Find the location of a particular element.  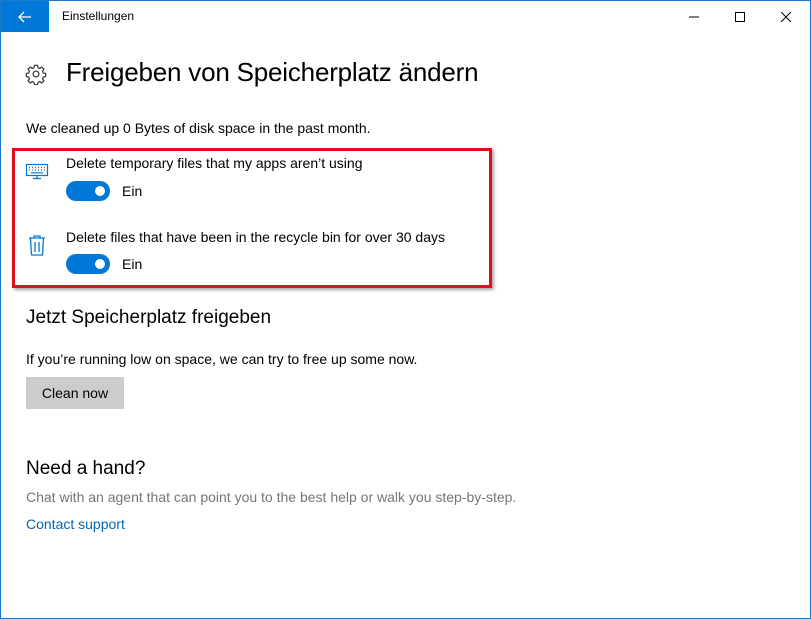

gear-icon is located at coordinates (36, 74).